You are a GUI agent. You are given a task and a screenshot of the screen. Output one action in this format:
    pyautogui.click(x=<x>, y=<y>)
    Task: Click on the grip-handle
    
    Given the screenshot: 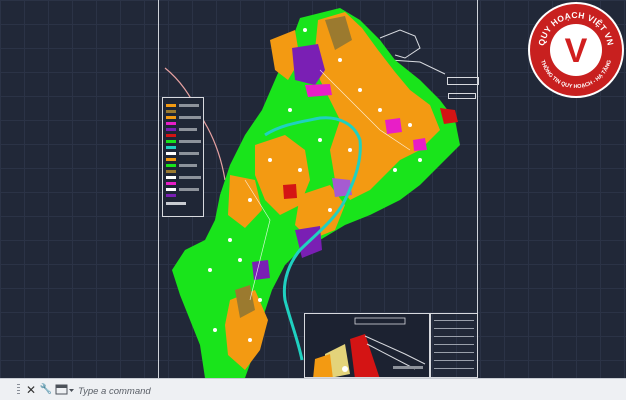 What is the action you would take?
    pyautogui.click(x=18, y=390)
    